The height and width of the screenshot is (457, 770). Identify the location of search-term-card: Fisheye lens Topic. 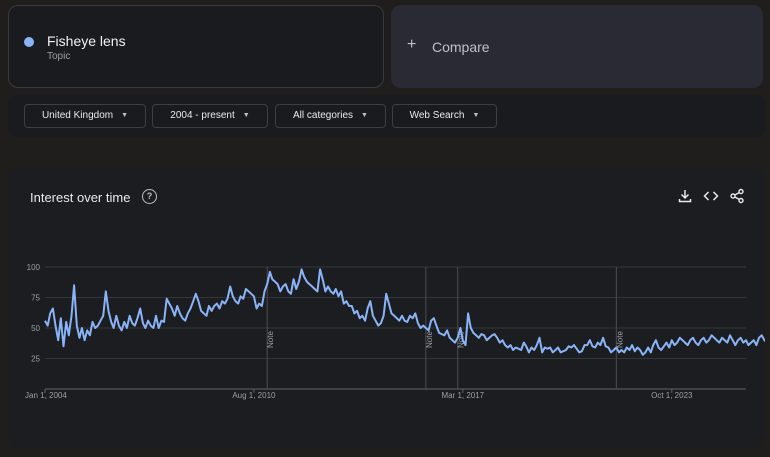
(196, 46).